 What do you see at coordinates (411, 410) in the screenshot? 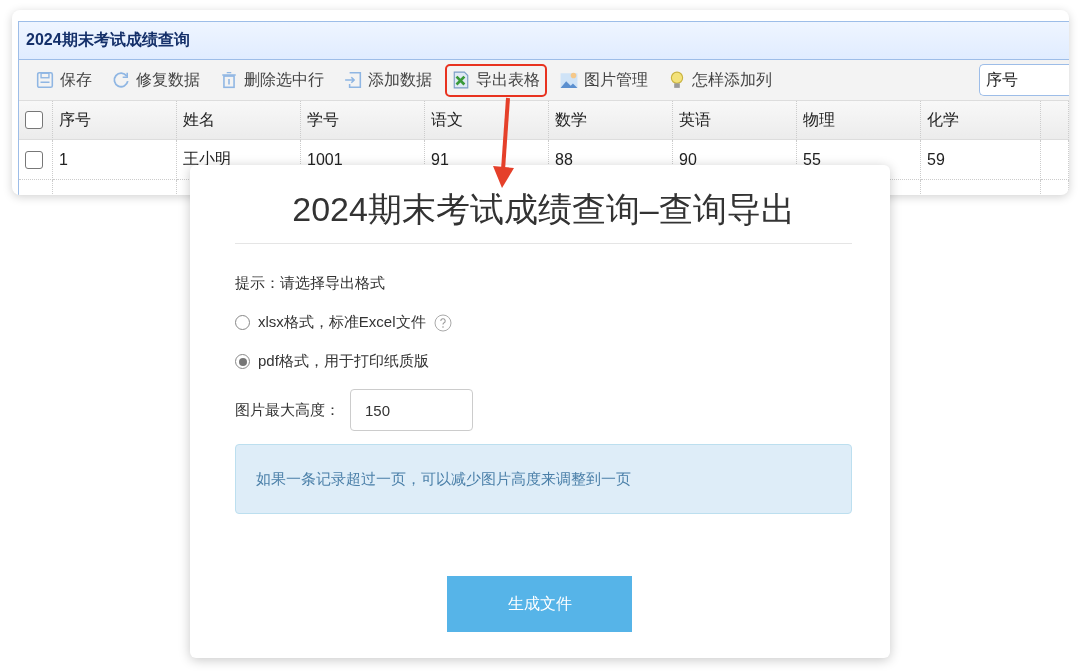
I see `height-input: 150` at bounding box center [411, 410].